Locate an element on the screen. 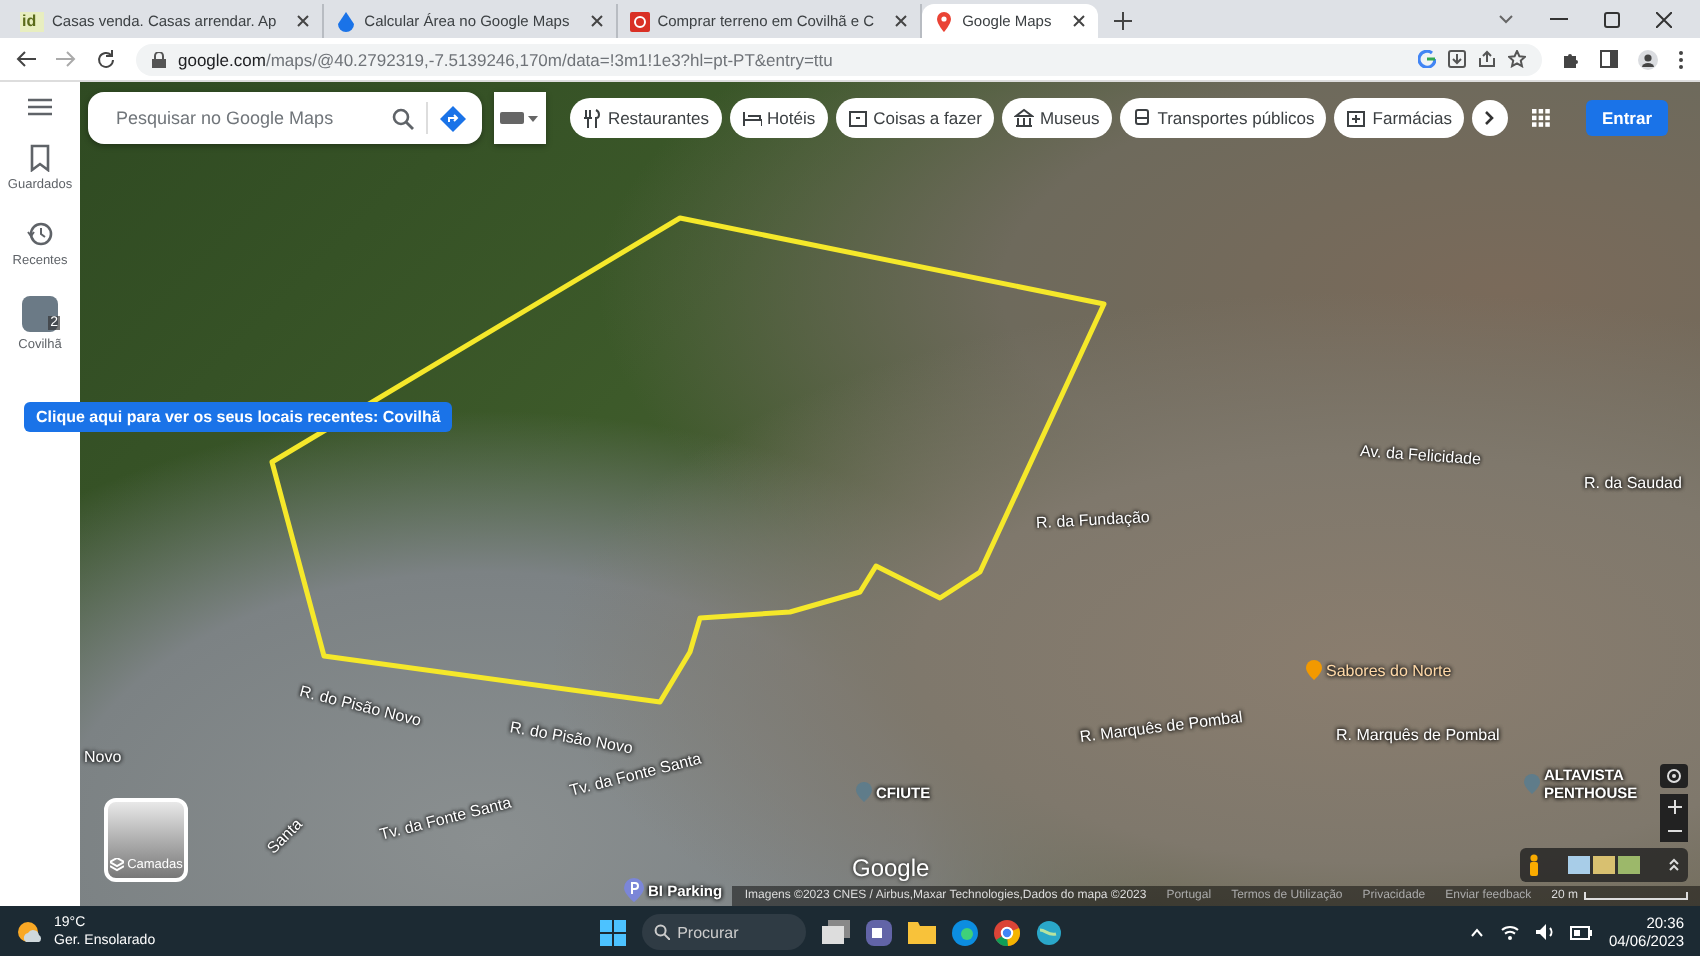  square-favicon-icon is located at coordinates (639, 21).